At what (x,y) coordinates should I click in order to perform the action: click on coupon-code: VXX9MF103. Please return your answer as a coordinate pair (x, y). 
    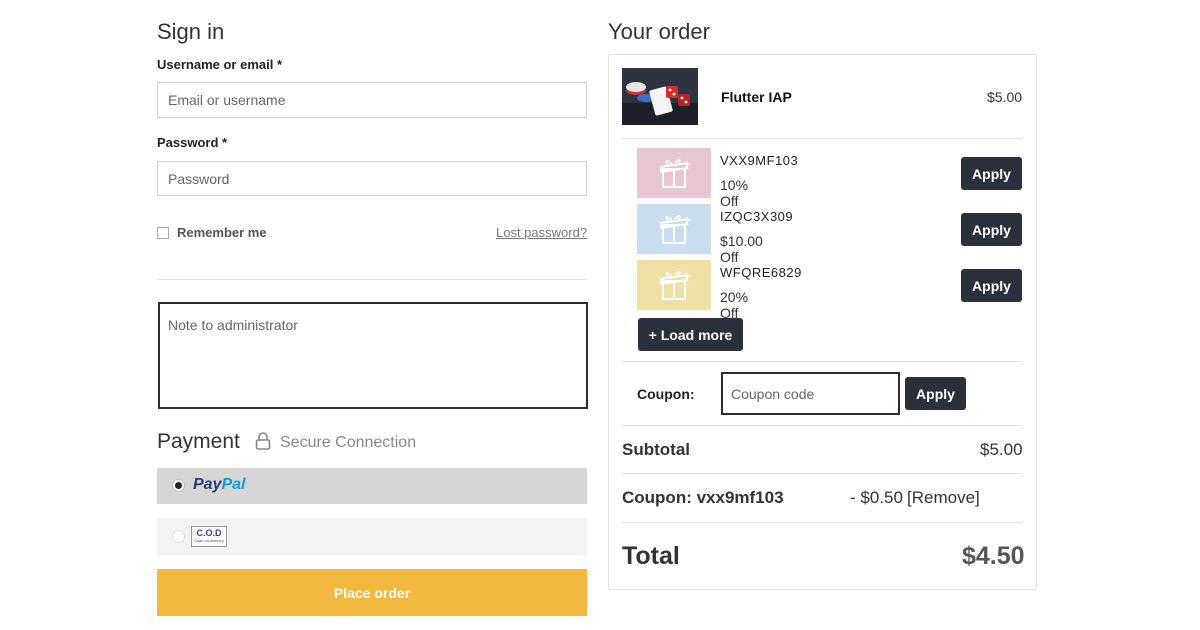
    Looking at the image, I should click on (759, 160).